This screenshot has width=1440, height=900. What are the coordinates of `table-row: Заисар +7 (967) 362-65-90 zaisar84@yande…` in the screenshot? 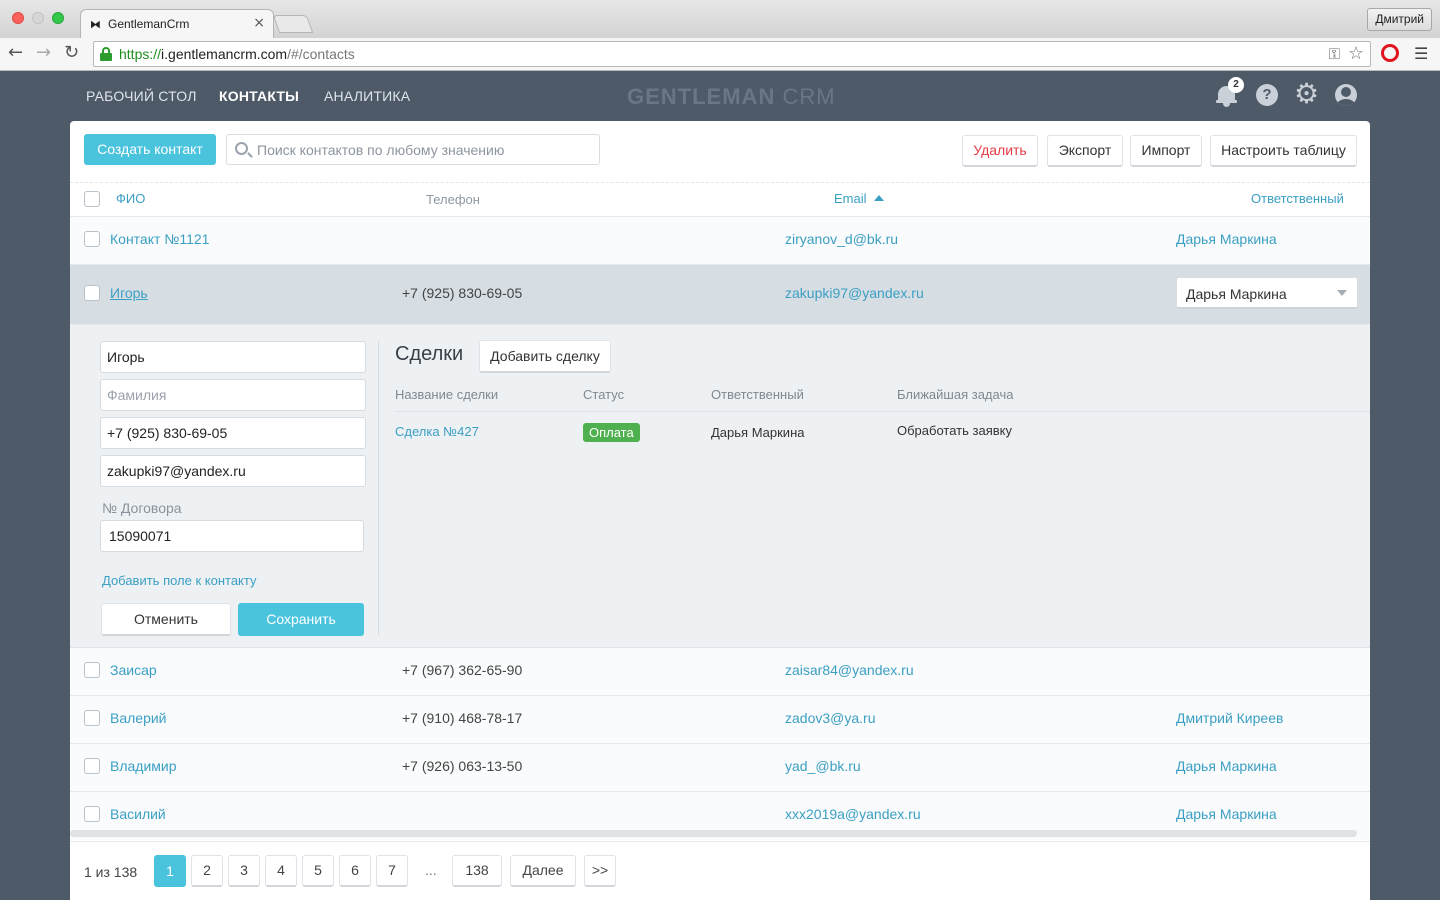 It's located at (720, 672).